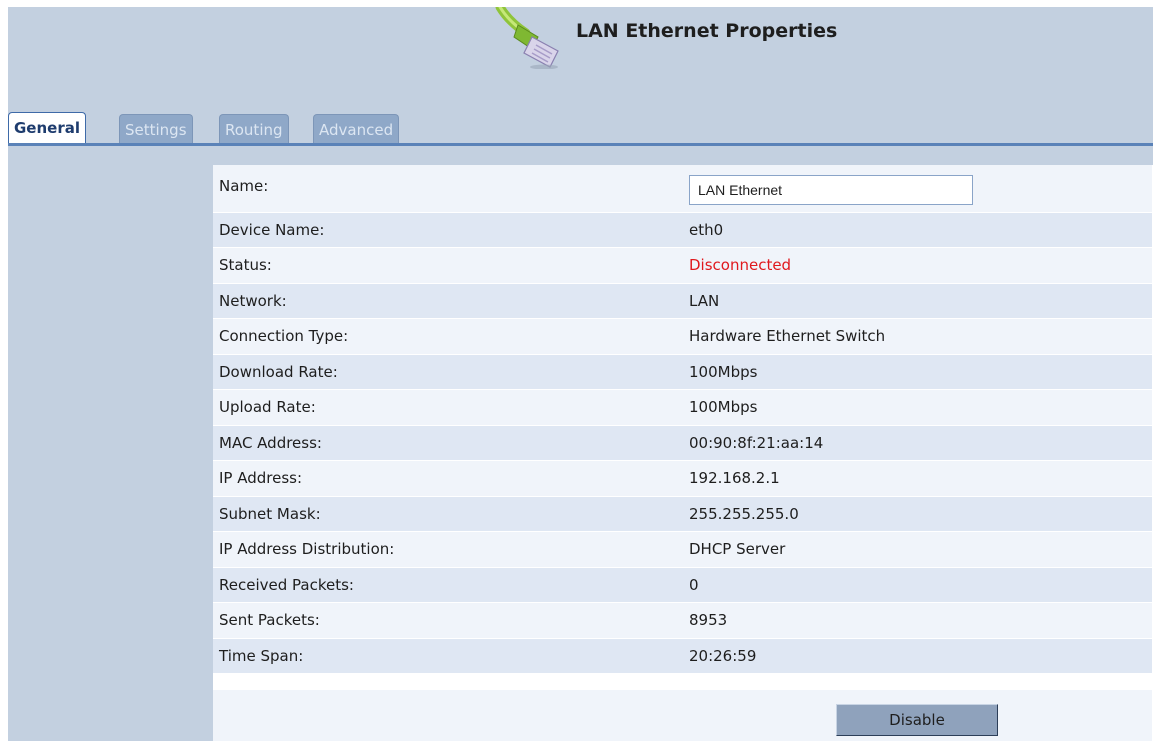 The height and width of the screenshot is (741, 1153). Describe the element at coordinates (917, 230) in the screenshot. I see `property-value: eth0` at that location.